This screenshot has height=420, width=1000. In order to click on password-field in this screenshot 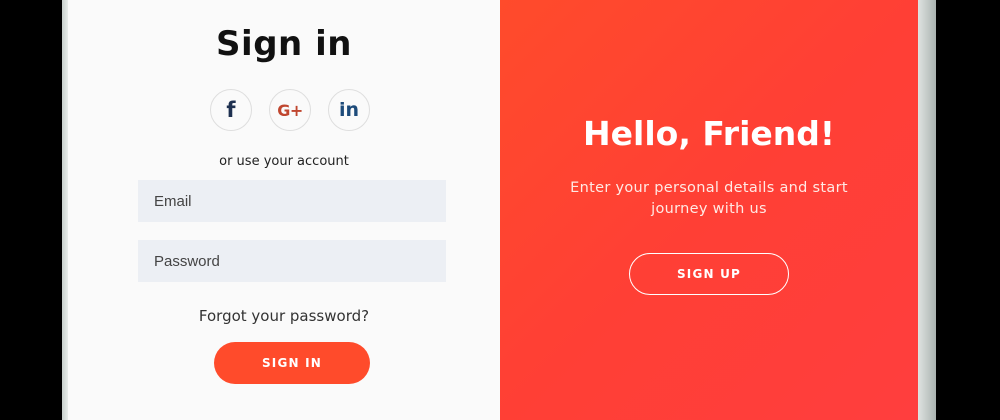, I will do `click(292, 261)`.